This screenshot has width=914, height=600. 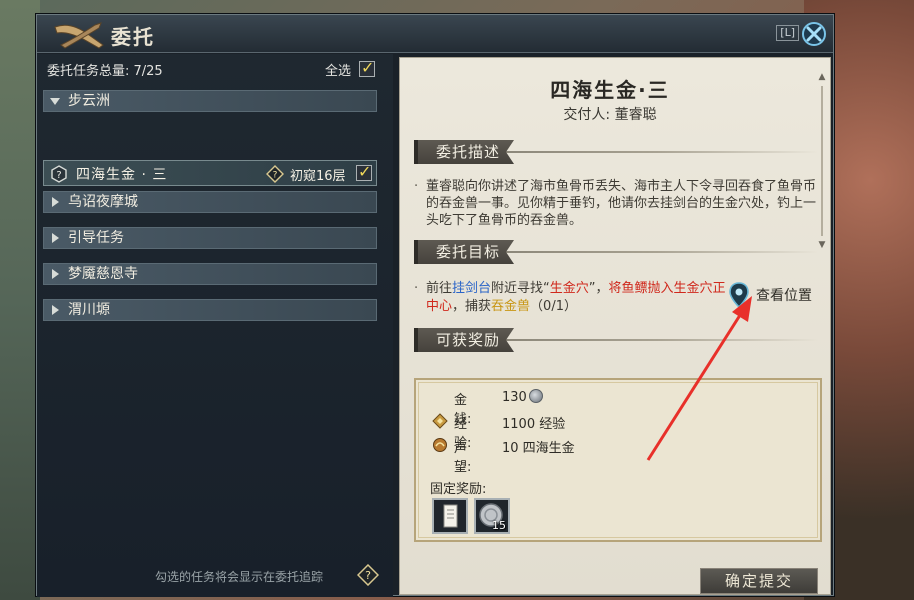 What do you see at coordinates (20, 300) in the screenshot?
I see `background-scenery-left` at bounding box center [20, 300].